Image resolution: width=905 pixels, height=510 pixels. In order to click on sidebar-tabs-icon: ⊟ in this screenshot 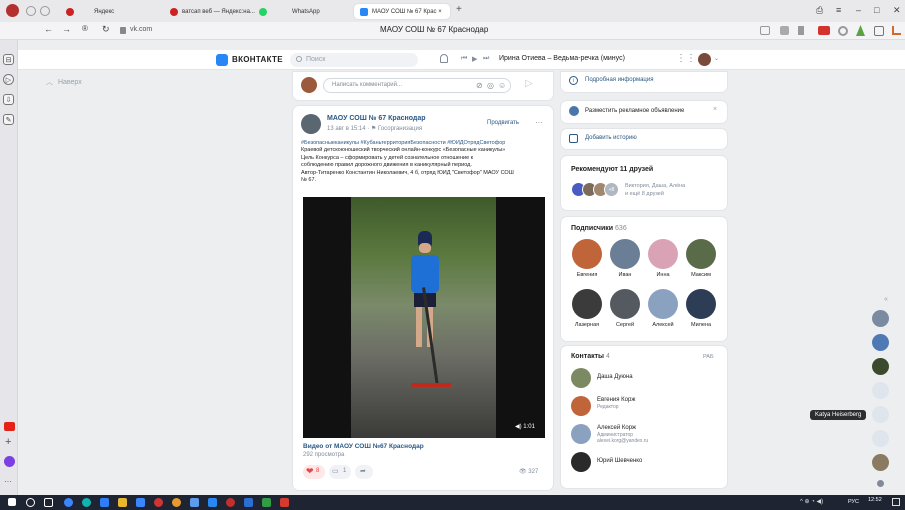, I will do `click(8, 59)`.